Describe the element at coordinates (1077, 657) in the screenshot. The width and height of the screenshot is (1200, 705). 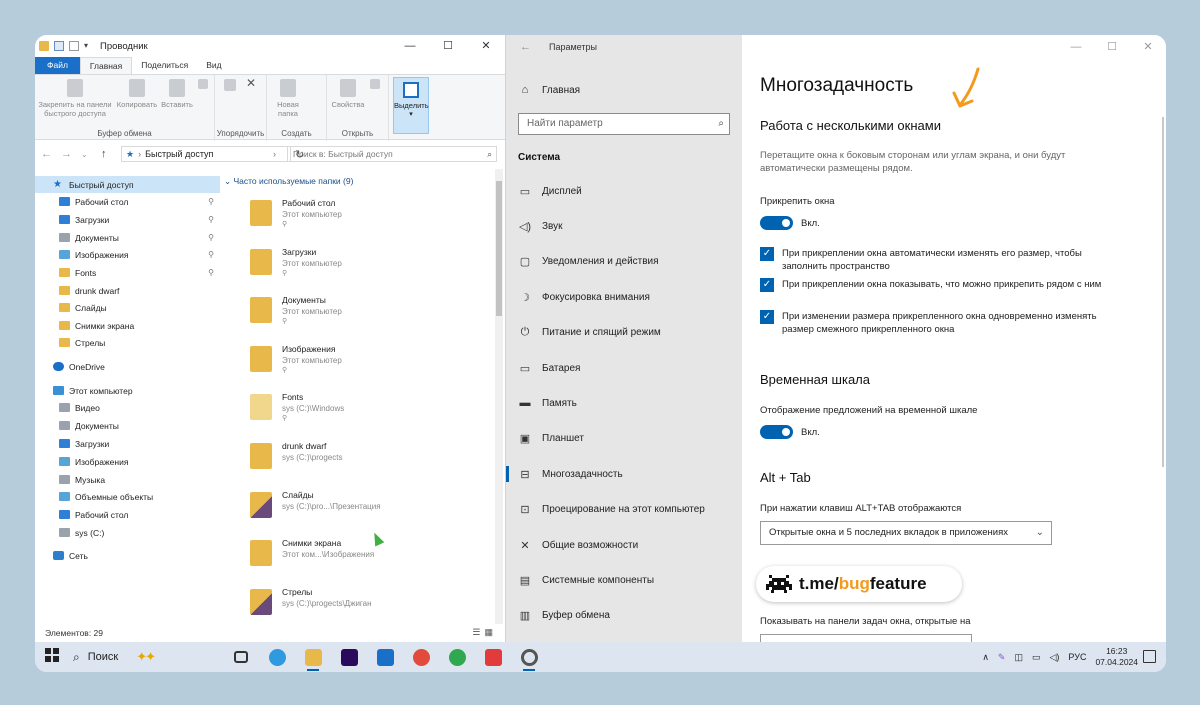
I see `language-indicator: РУС` at that location.